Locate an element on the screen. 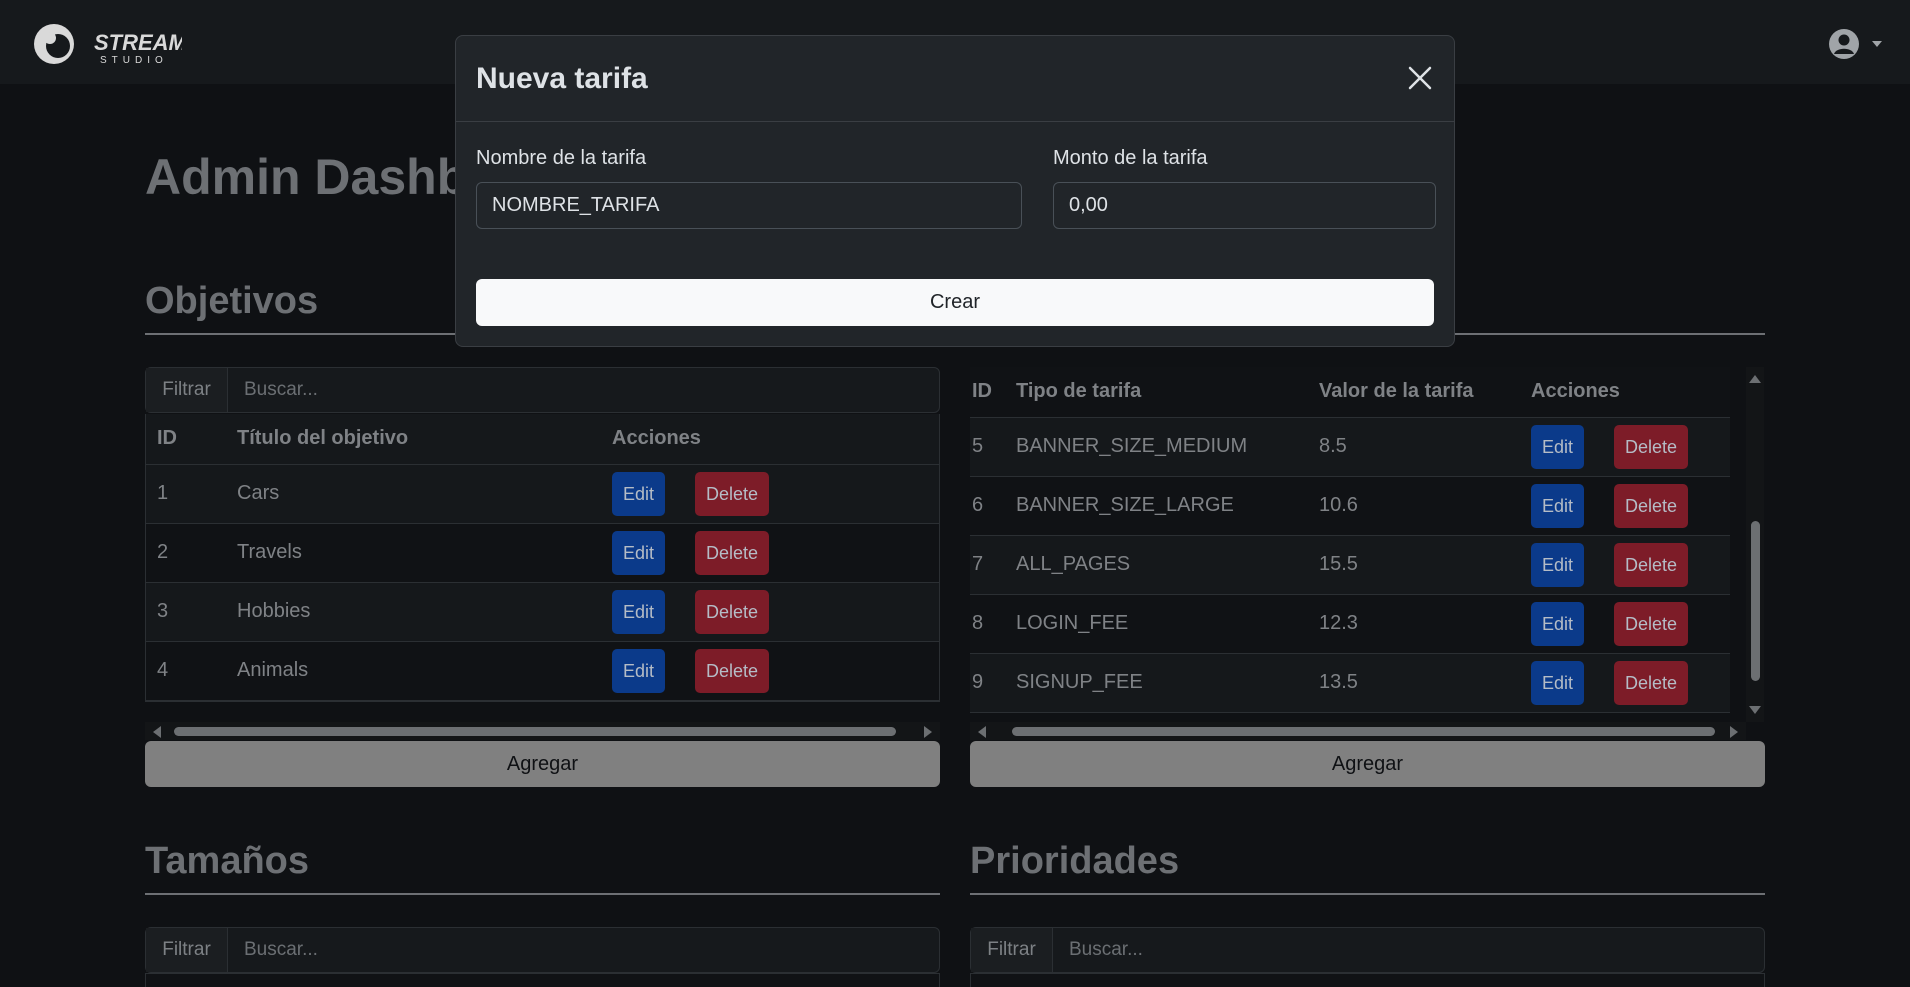 Image resolution: width=1910 pixels, height=987 pixels. section-title-prioridades: Prioridades is located at coordinates (1075, 861).